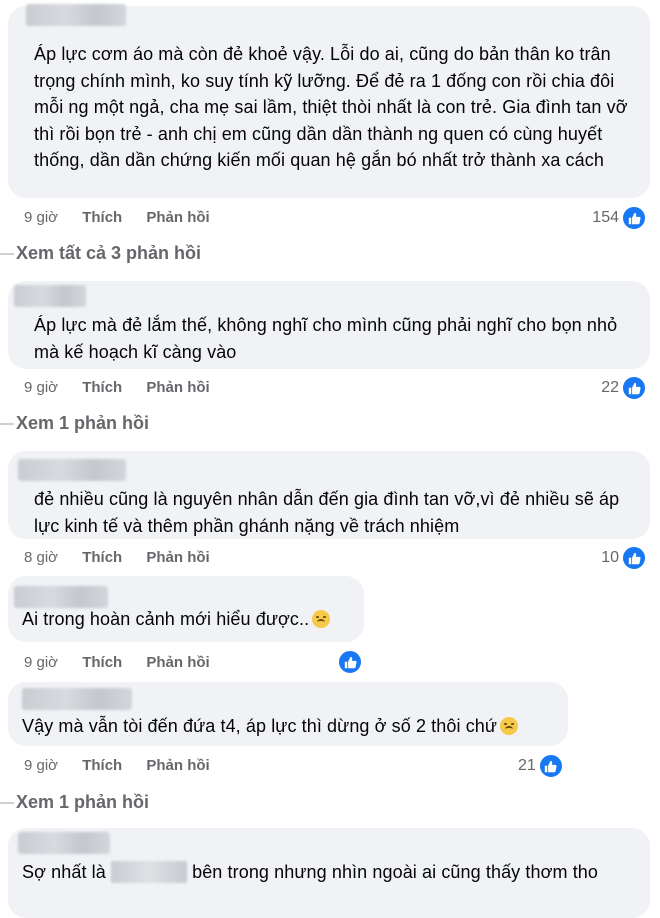 The width and height of the screenshot is (660, 918). I want to click on reaction-count, so click(350, 662).